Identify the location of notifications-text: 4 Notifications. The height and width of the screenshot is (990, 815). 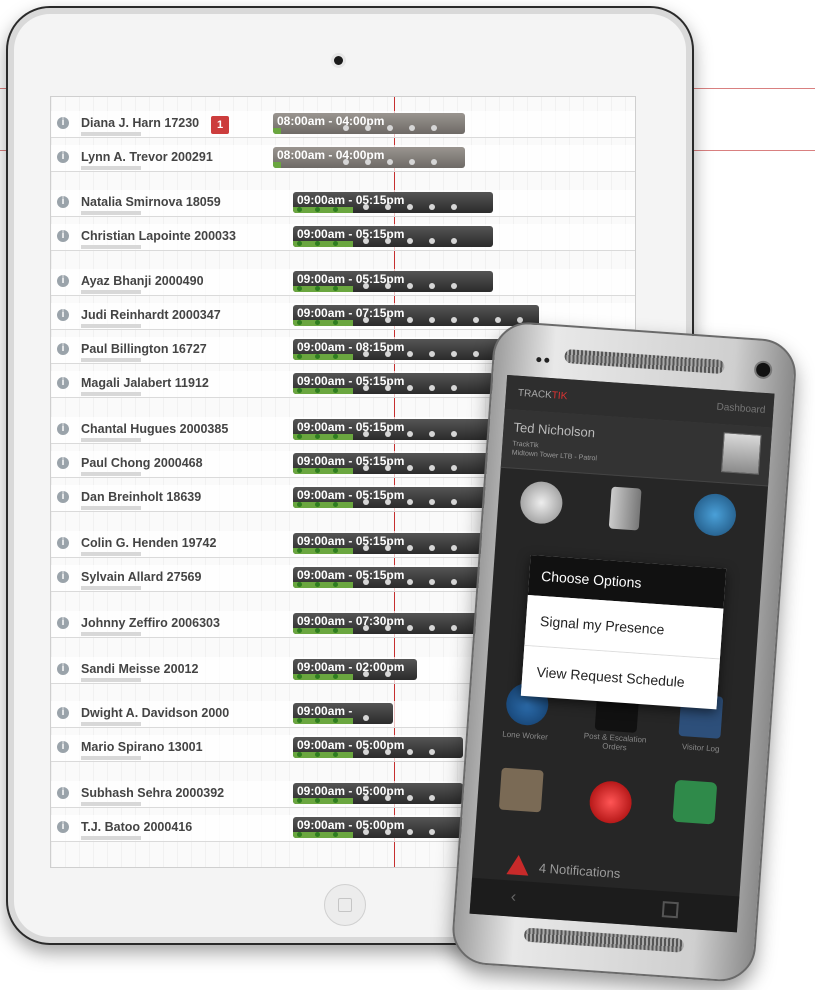
(579, 871).